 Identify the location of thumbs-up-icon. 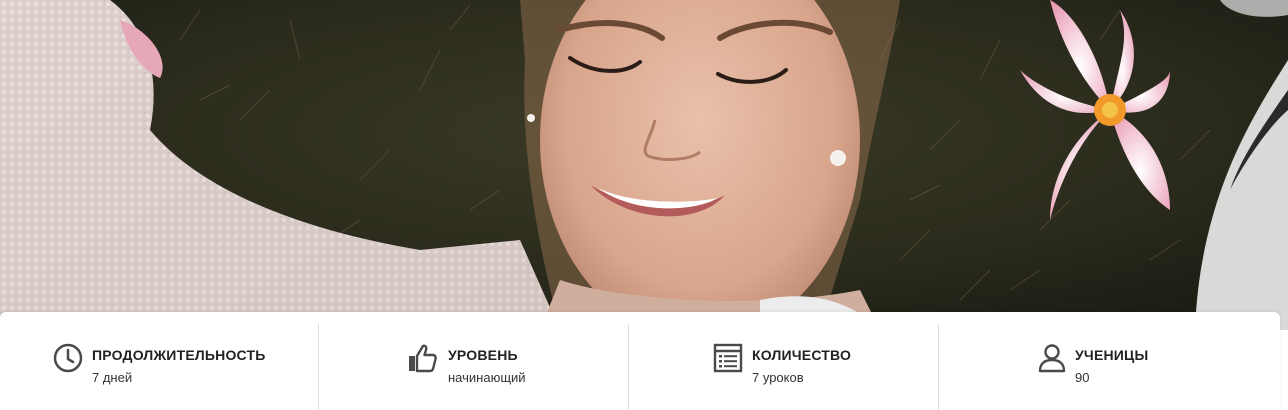
(422, 358).